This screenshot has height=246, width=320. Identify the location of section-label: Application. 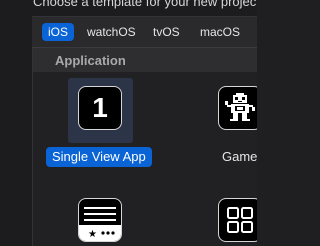
(90, 60).